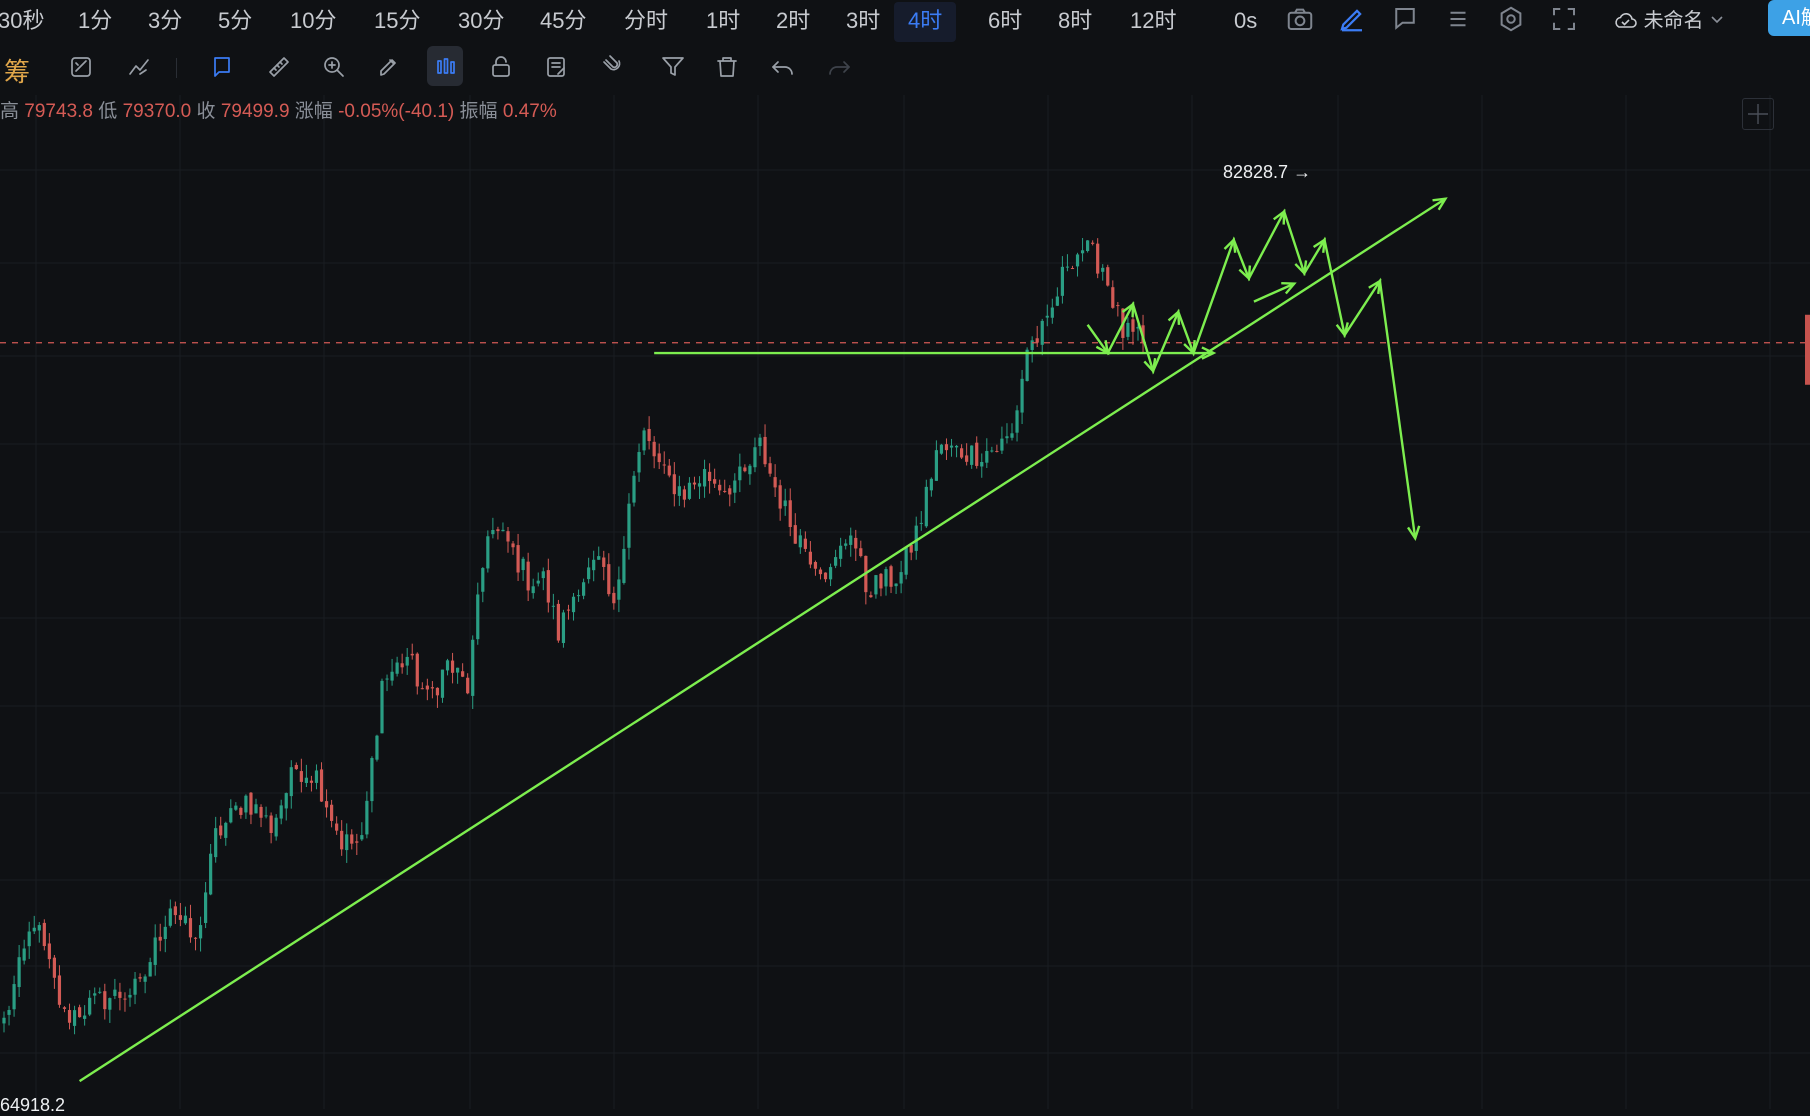 This screenshot has width=1810, height=1116. I want to click on tool-redo-button, so click(838, 66).